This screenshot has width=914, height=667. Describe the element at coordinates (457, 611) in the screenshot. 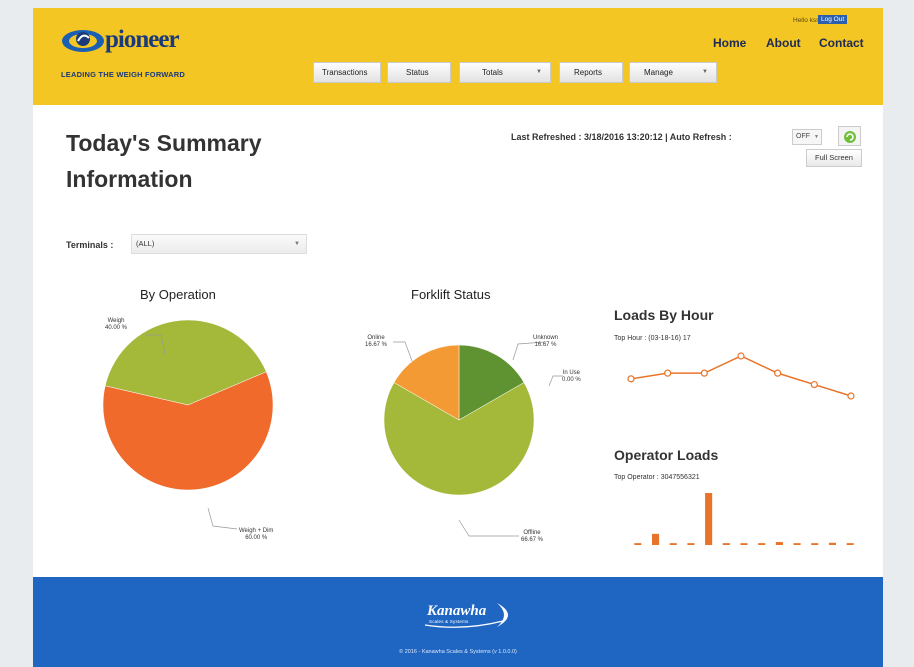

I see `kanawha-wordmark: Kanawha` at that location.